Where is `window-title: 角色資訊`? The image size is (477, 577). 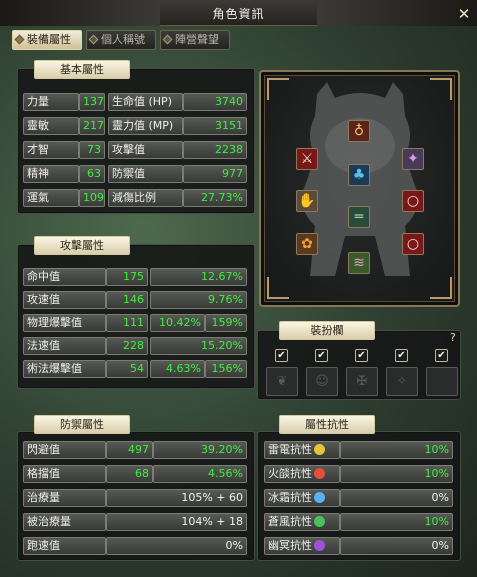
window-title: 角色資訊 is located at coordinates (238, 14).